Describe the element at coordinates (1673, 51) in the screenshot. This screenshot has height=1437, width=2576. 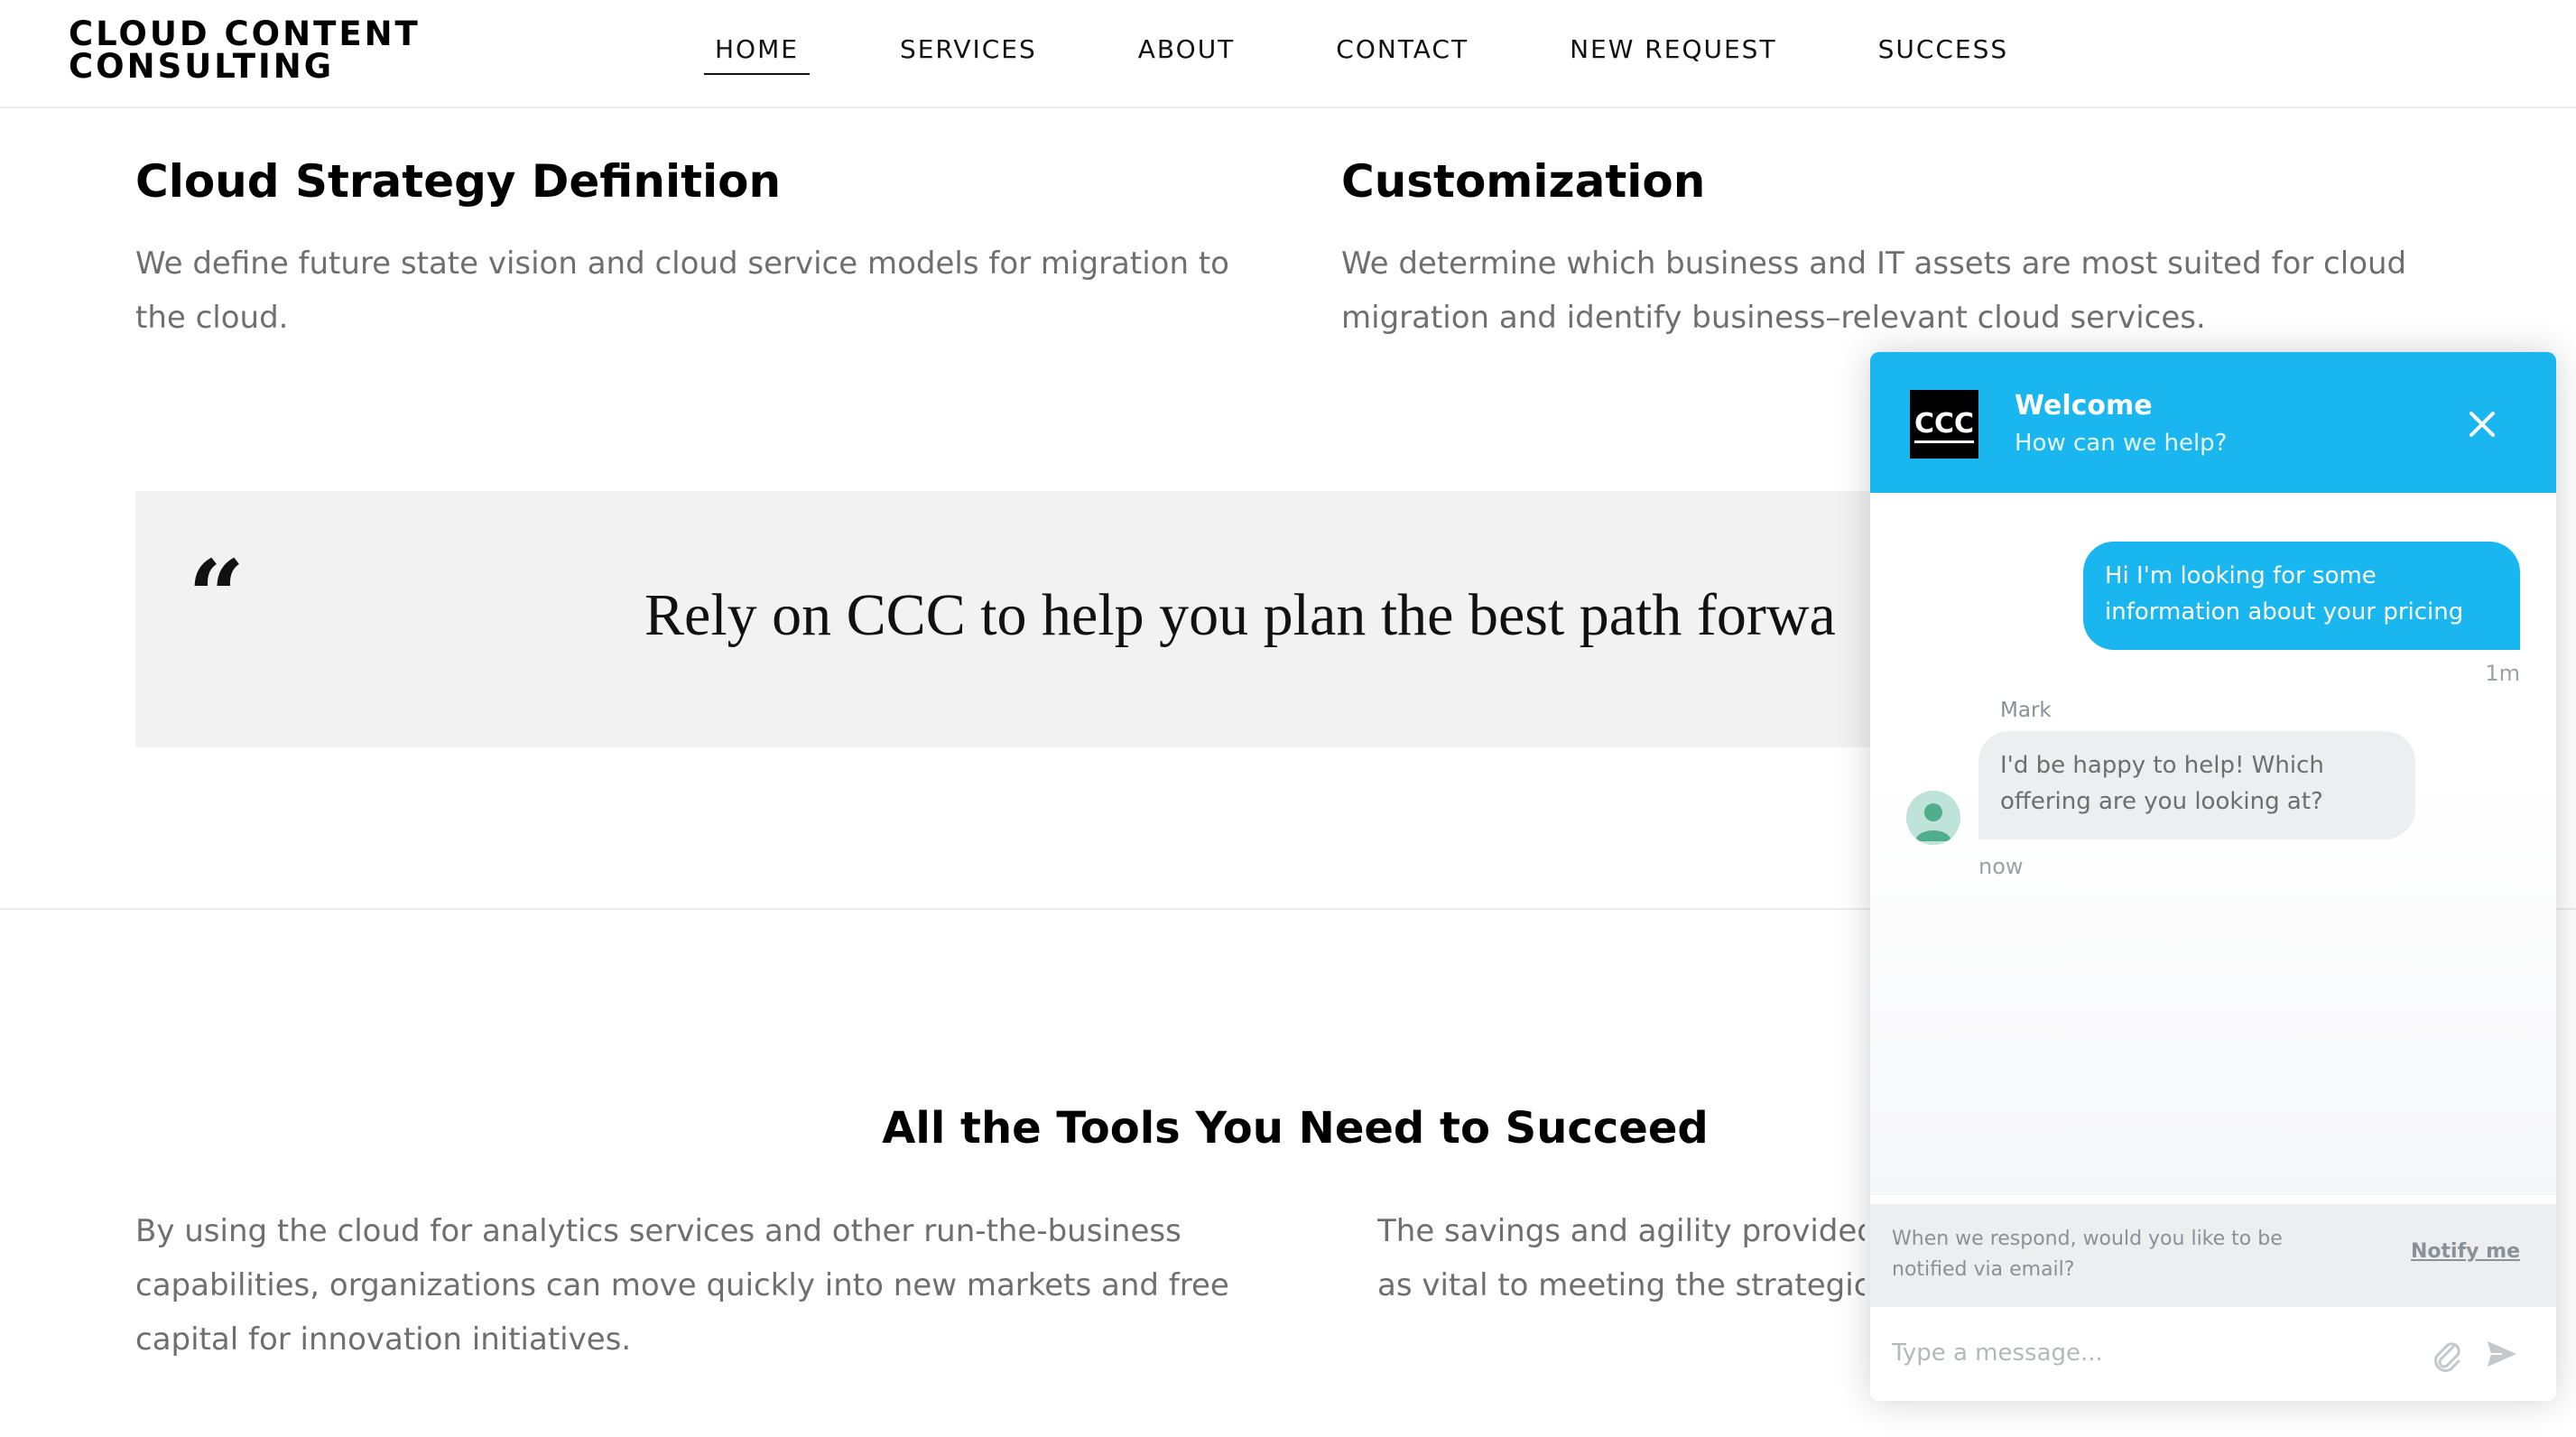
I see `nav-new-request: NEW REQUEST` at that location.